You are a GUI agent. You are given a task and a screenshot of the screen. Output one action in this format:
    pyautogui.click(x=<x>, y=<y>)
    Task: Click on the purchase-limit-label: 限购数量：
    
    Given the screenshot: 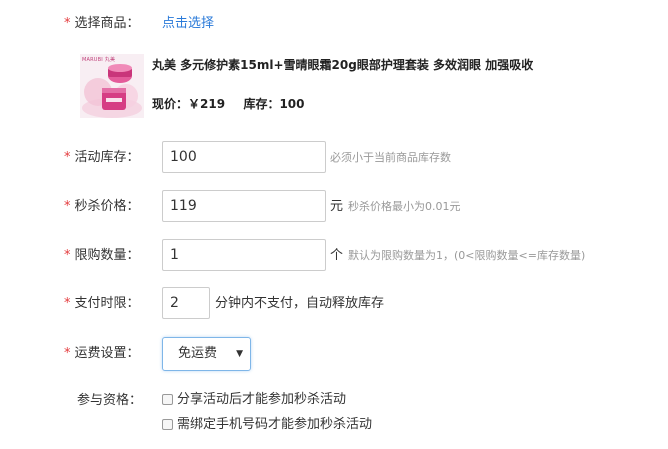 What is the action you would take?
    pyautogui.click(x=107, y=255)
    